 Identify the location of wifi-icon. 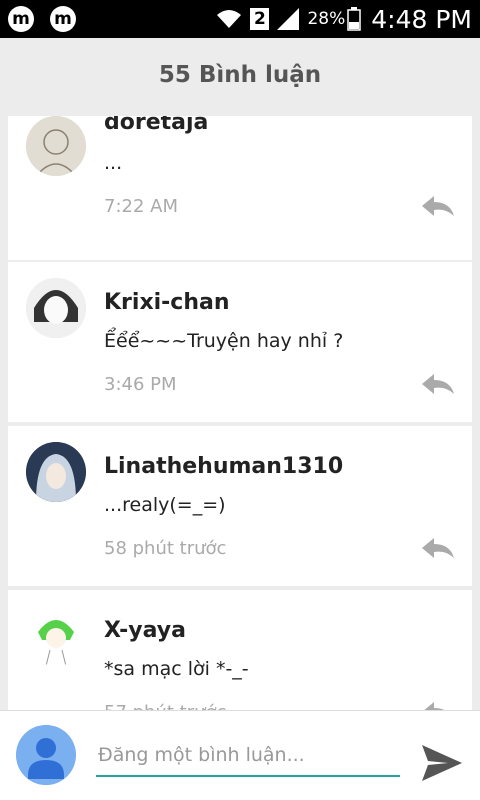
(229, 19).